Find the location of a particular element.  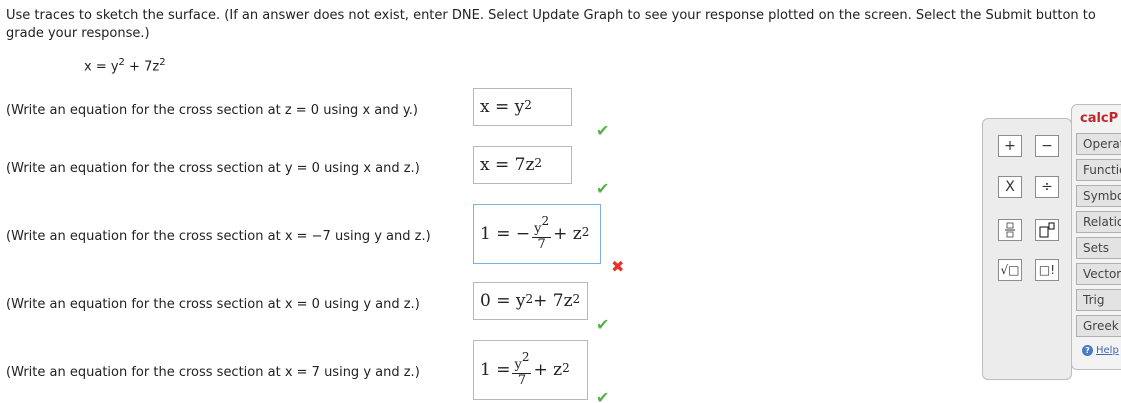

answer-3-lhs: 1 = − is located at coordinates (505, 234).